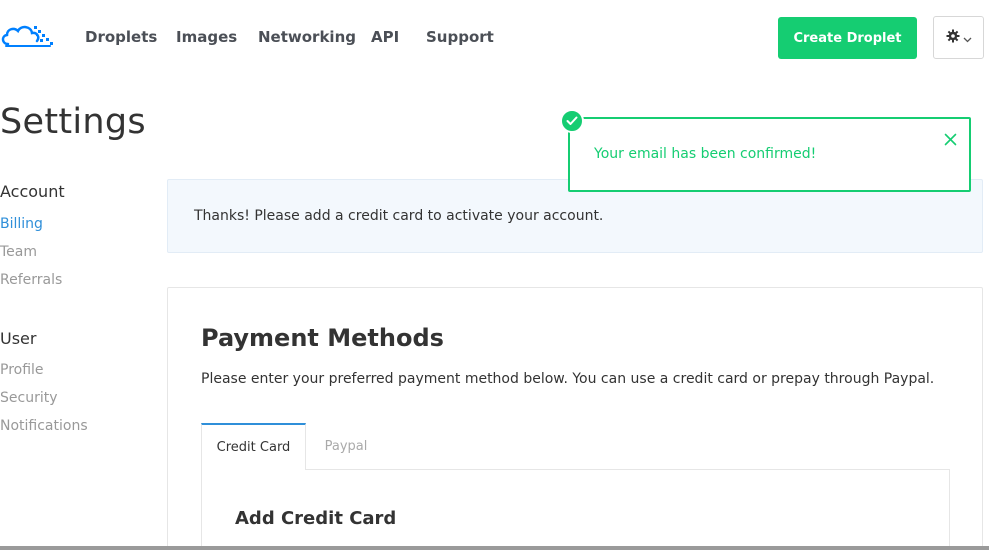 The image size is (989, 550). I want to click on sidebar-item-referrals: Referrals, so click(31, 280).